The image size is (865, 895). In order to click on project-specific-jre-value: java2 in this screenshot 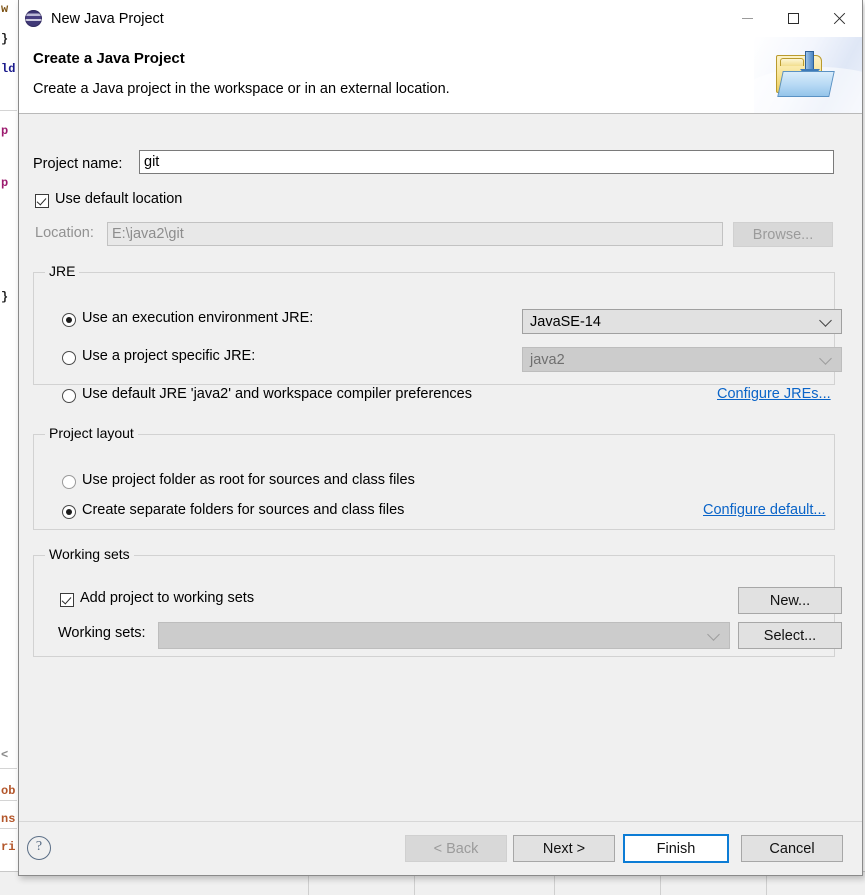, I will do `click(547, 360)`.